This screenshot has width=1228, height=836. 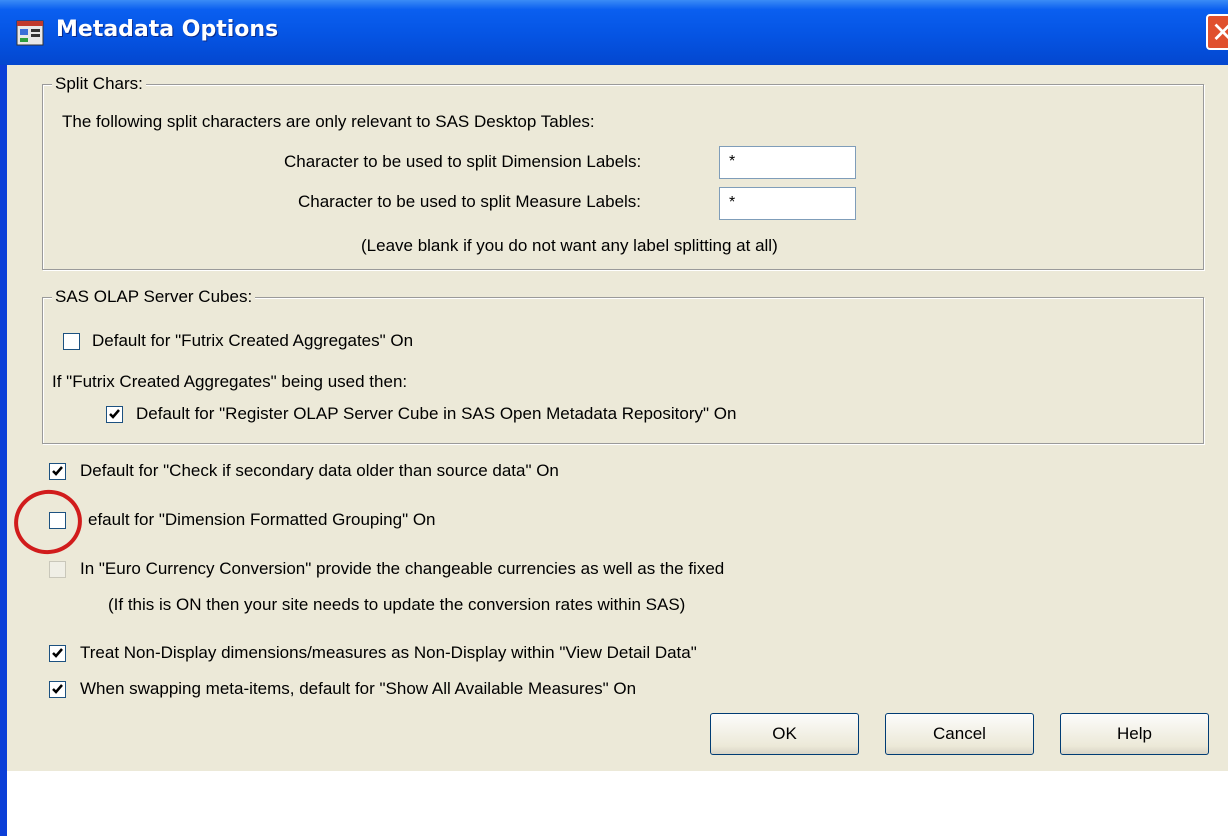 I want to click on non-display-checkbox, so click(x=57, y=653).